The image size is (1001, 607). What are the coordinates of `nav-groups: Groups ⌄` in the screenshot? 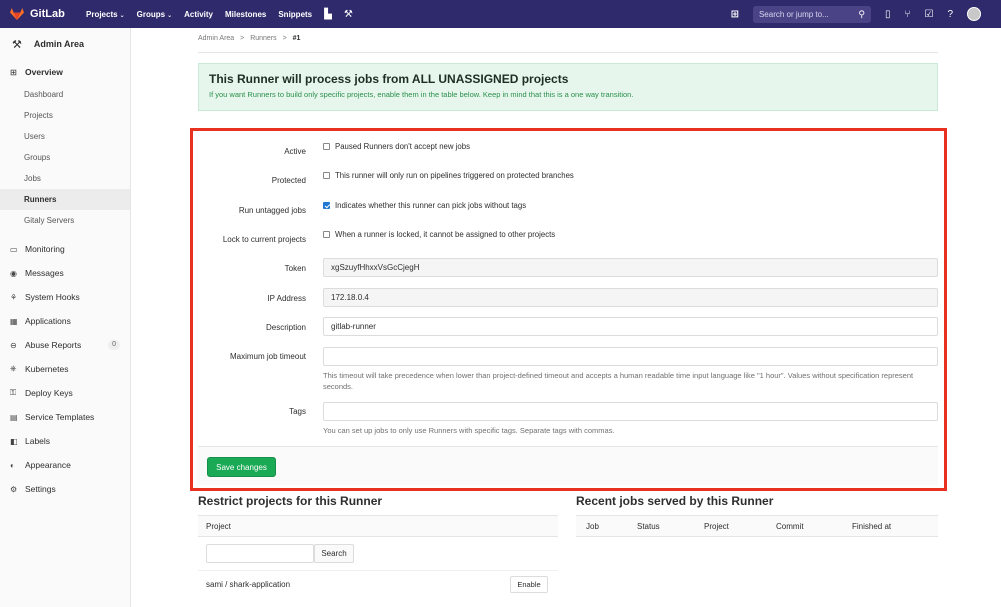 It's located at (154, 14).